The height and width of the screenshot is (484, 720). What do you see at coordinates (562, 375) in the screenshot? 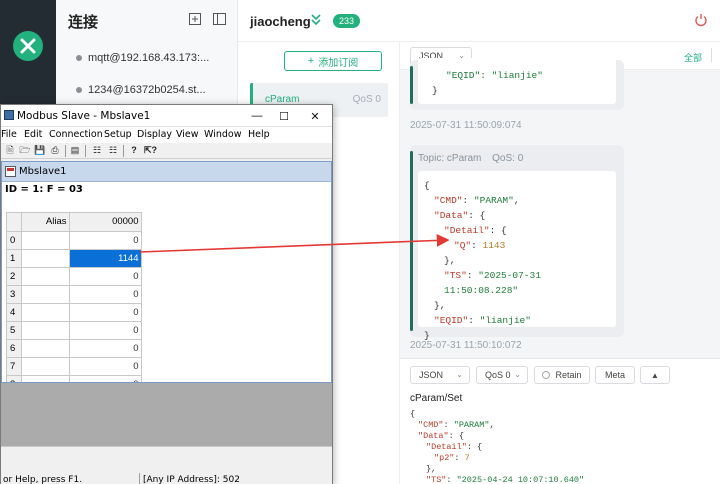
I see `retain-toggle: Retain` at bounding box center [562, 375].